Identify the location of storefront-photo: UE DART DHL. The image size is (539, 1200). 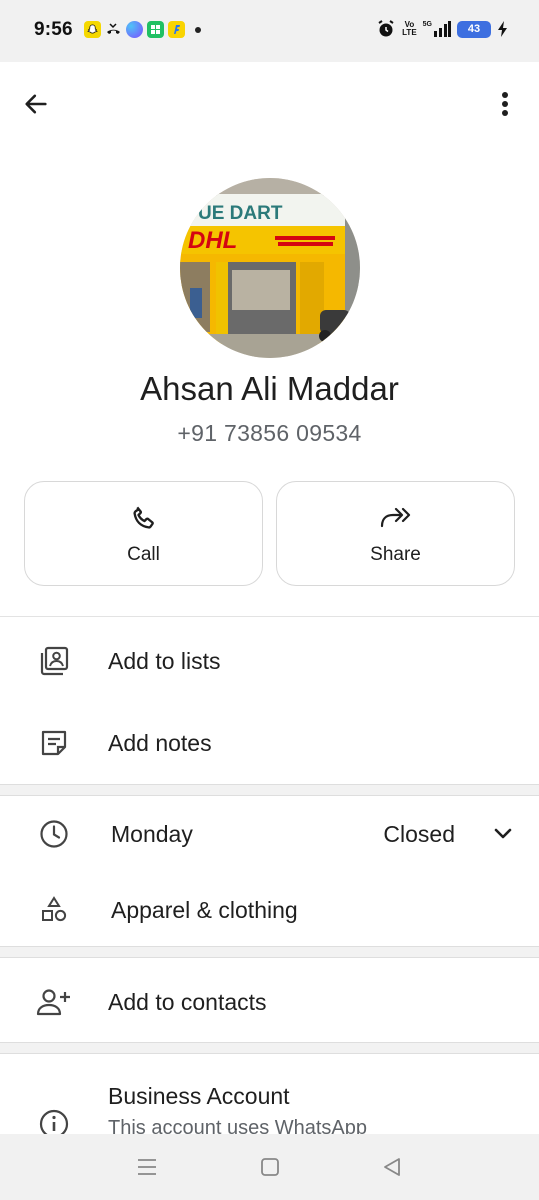
(270, 268).